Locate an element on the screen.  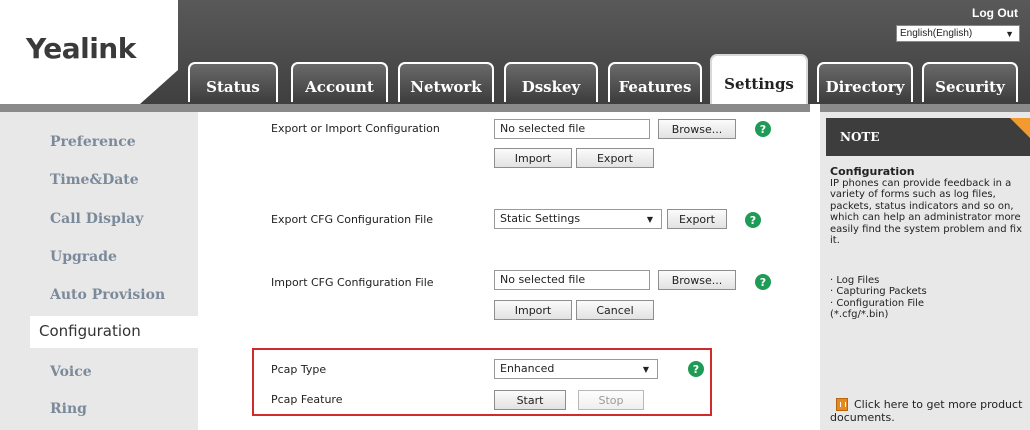
sidebar-item-upgrade: Upgrade is located at coordinates (83, 257).